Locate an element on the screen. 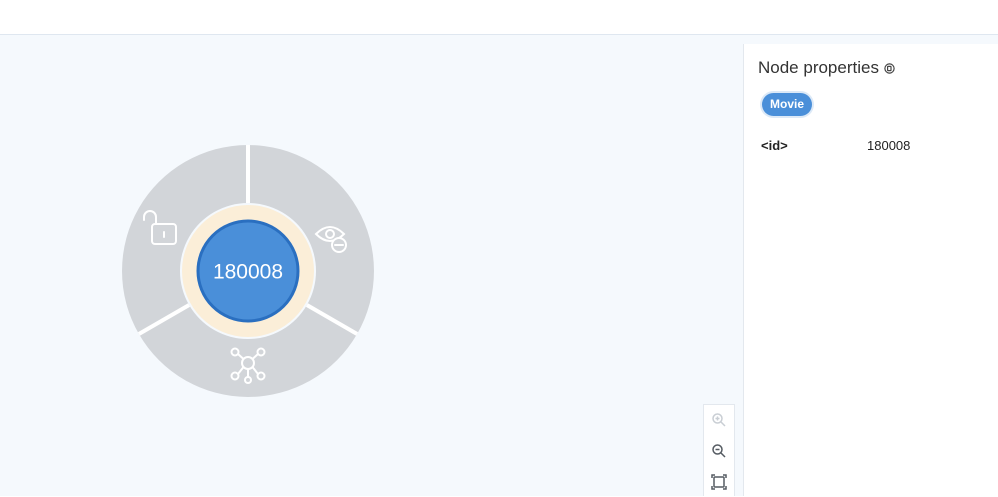 The height and width of the screenshot is (497, 998). node-label: 180008 is located at coordinates (248, 272).